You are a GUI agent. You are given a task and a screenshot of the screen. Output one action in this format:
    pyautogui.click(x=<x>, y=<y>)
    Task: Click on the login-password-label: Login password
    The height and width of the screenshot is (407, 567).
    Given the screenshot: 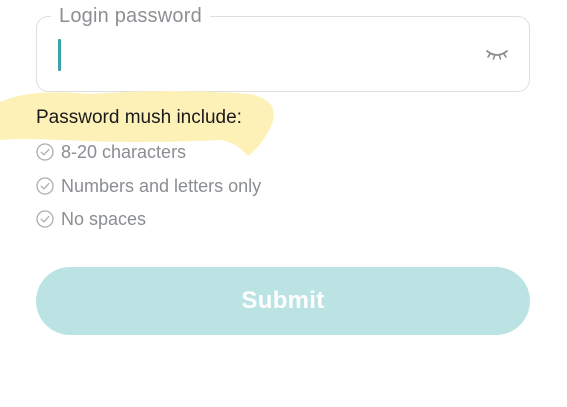 What is the action you would take?
    pyautogui.click(x=130, y=16)
    